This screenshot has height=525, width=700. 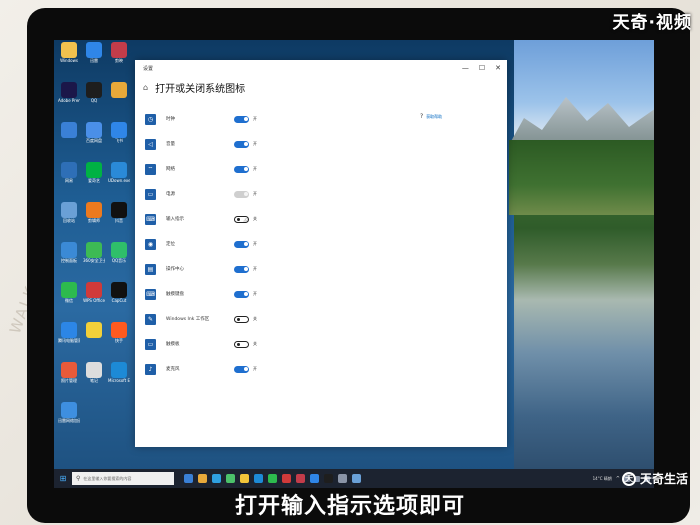 I want to click on desktop-icon: 360安全卫士, so click(x=94, y=252).